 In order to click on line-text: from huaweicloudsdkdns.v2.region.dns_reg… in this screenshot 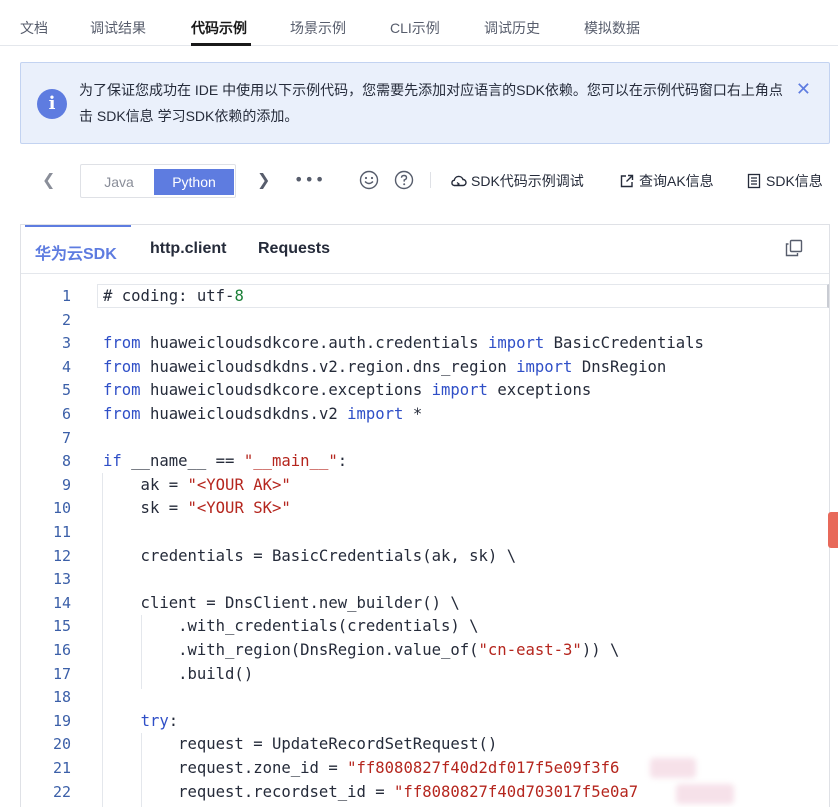, I will do `click(385, 366)`.